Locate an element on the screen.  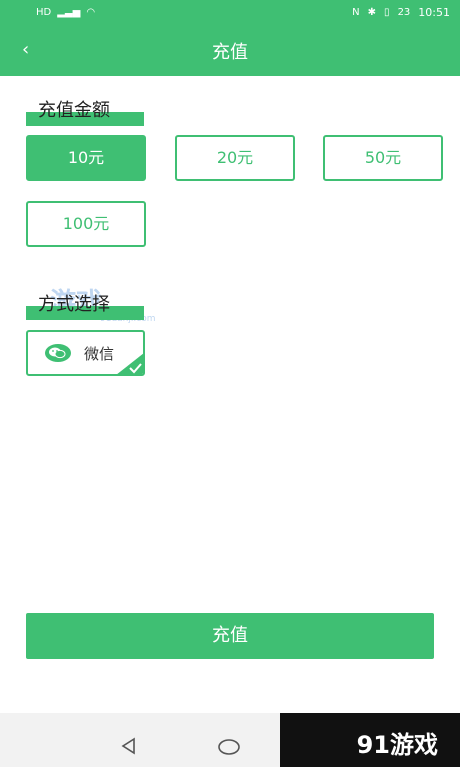
recharge-submit-button: 充值 is located at coordinates (230, 636).